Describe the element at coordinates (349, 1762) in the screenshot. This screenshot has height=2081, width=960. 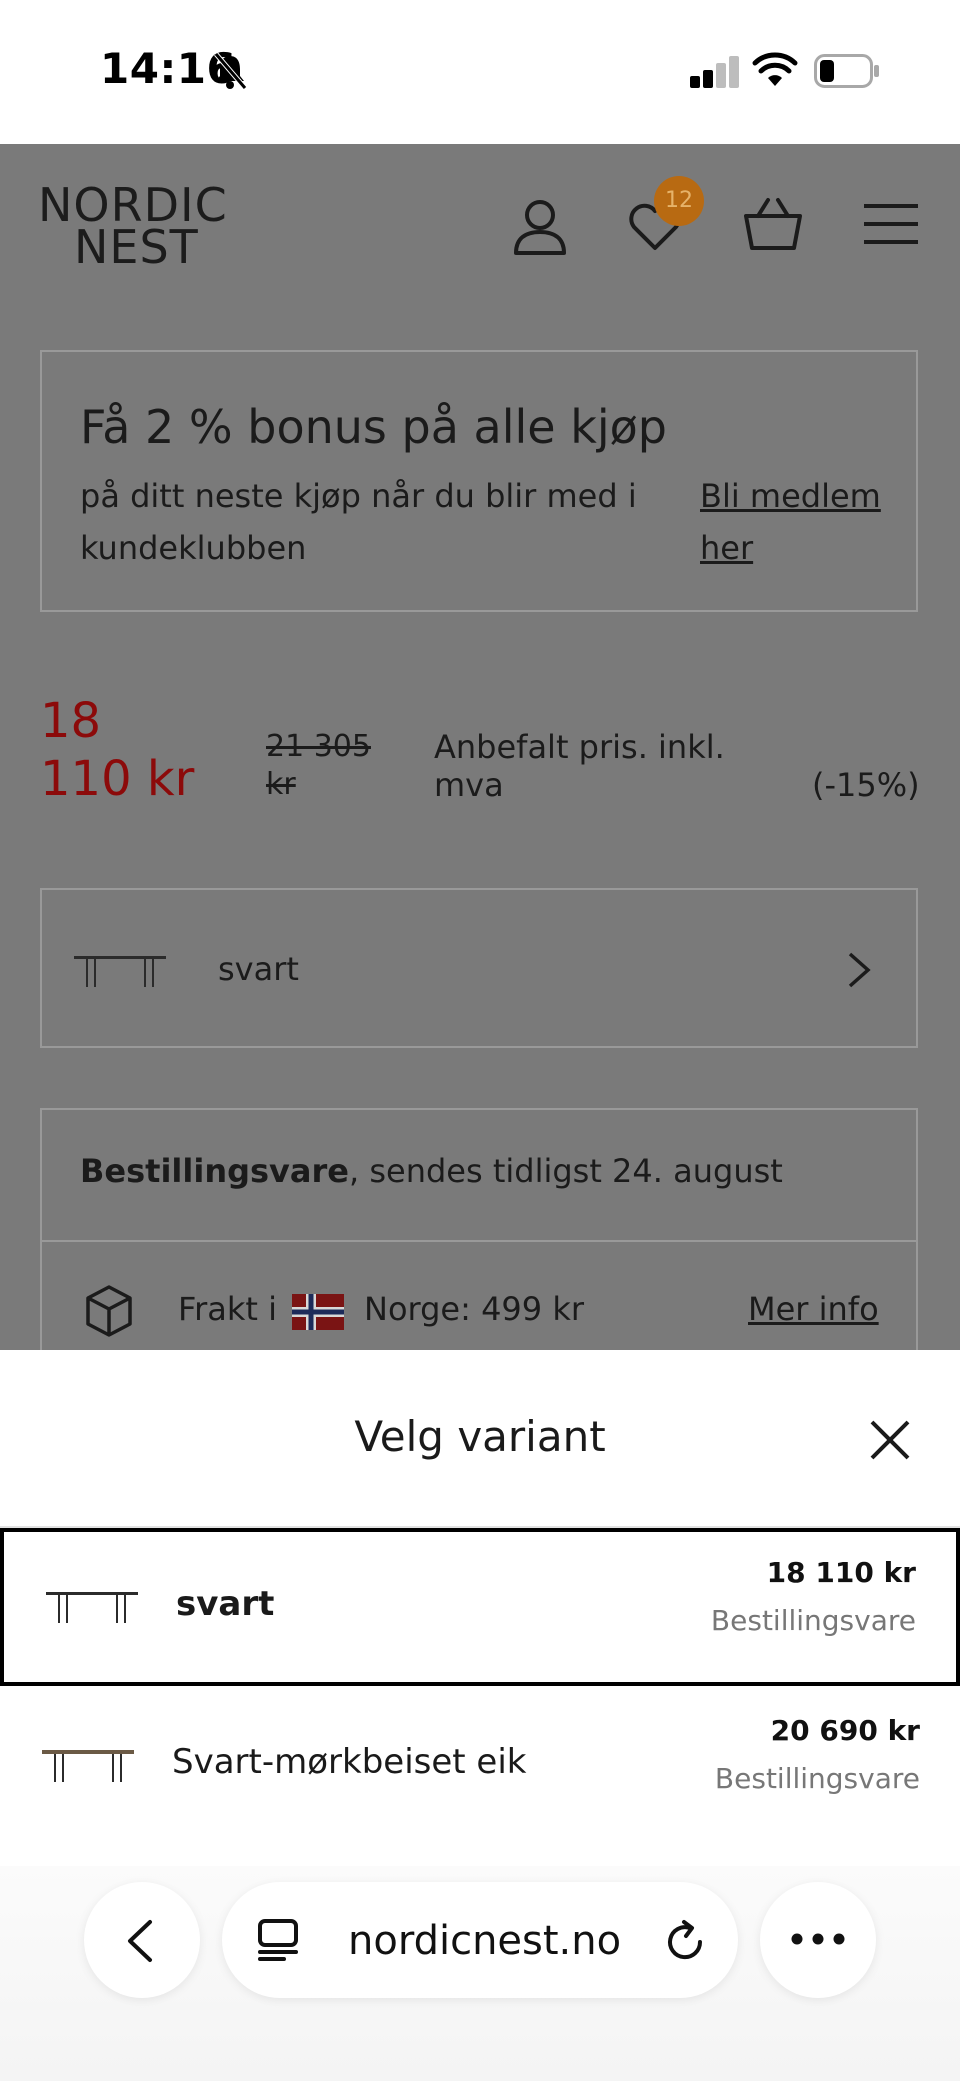
I see `variant-name: Svart-mørkbeiset eik` at that location.